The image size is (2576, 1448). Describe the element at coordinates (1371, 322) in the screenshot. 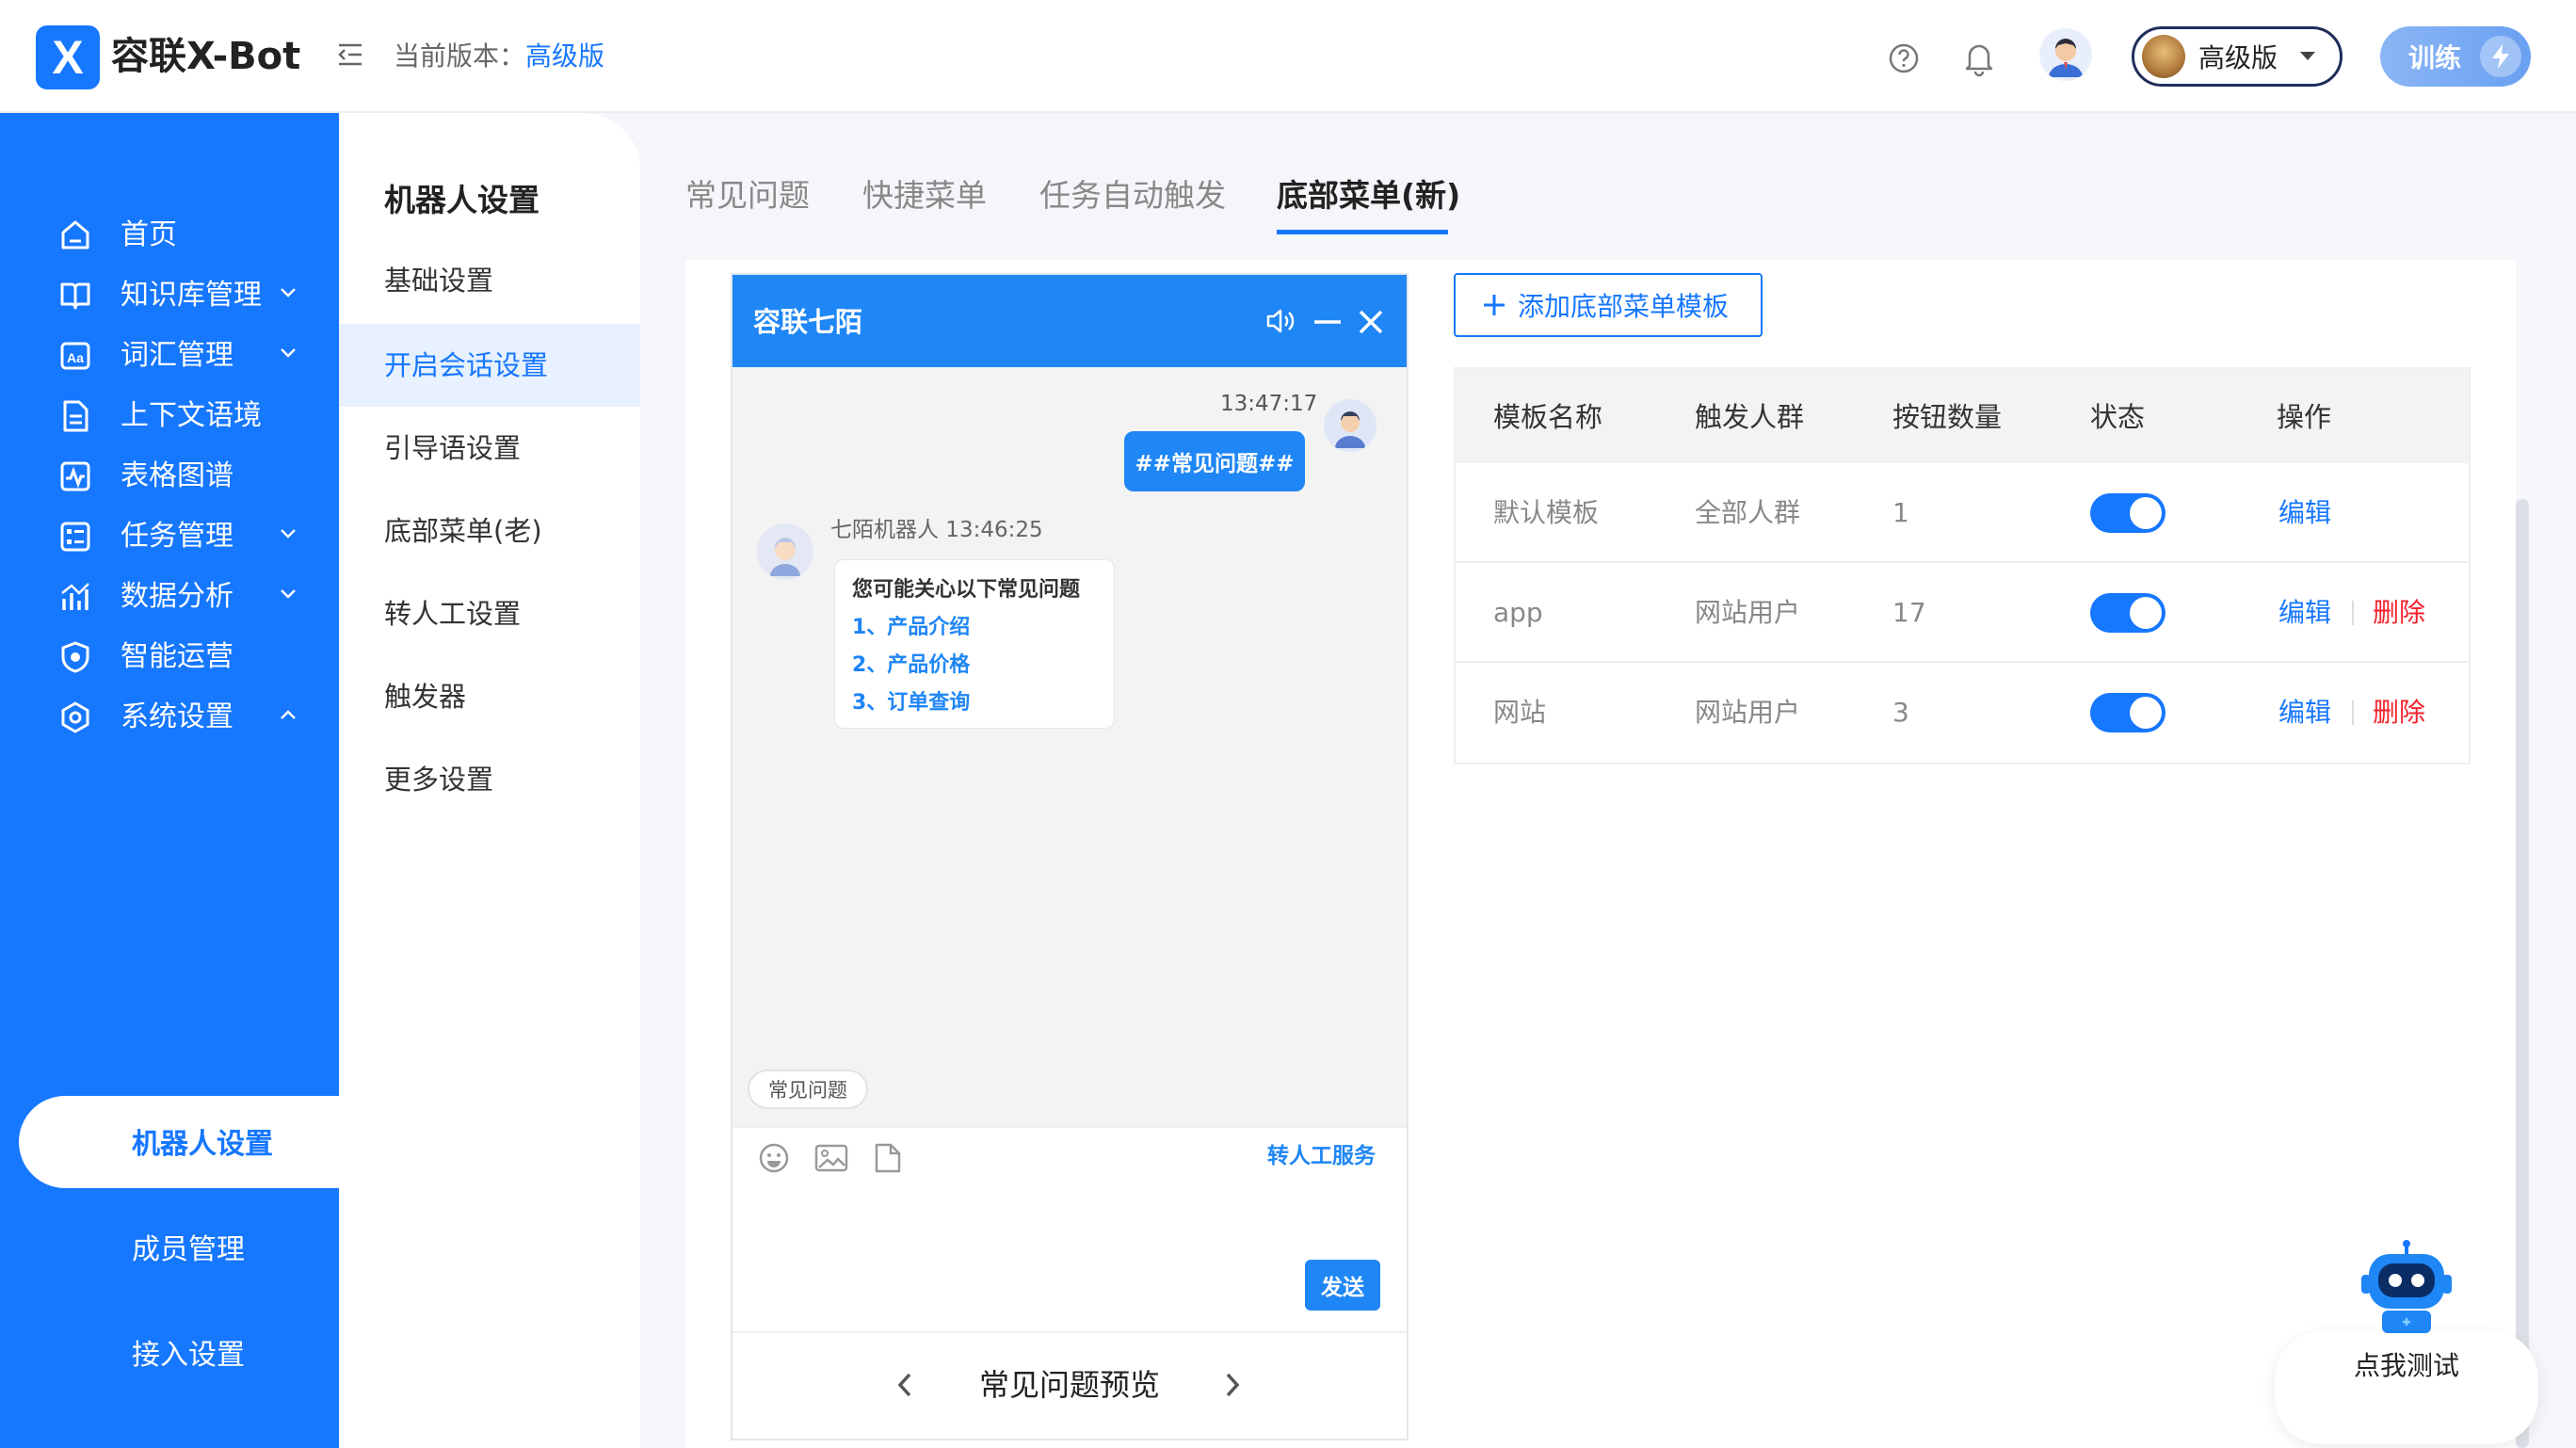

I see `close-icon` at that location.